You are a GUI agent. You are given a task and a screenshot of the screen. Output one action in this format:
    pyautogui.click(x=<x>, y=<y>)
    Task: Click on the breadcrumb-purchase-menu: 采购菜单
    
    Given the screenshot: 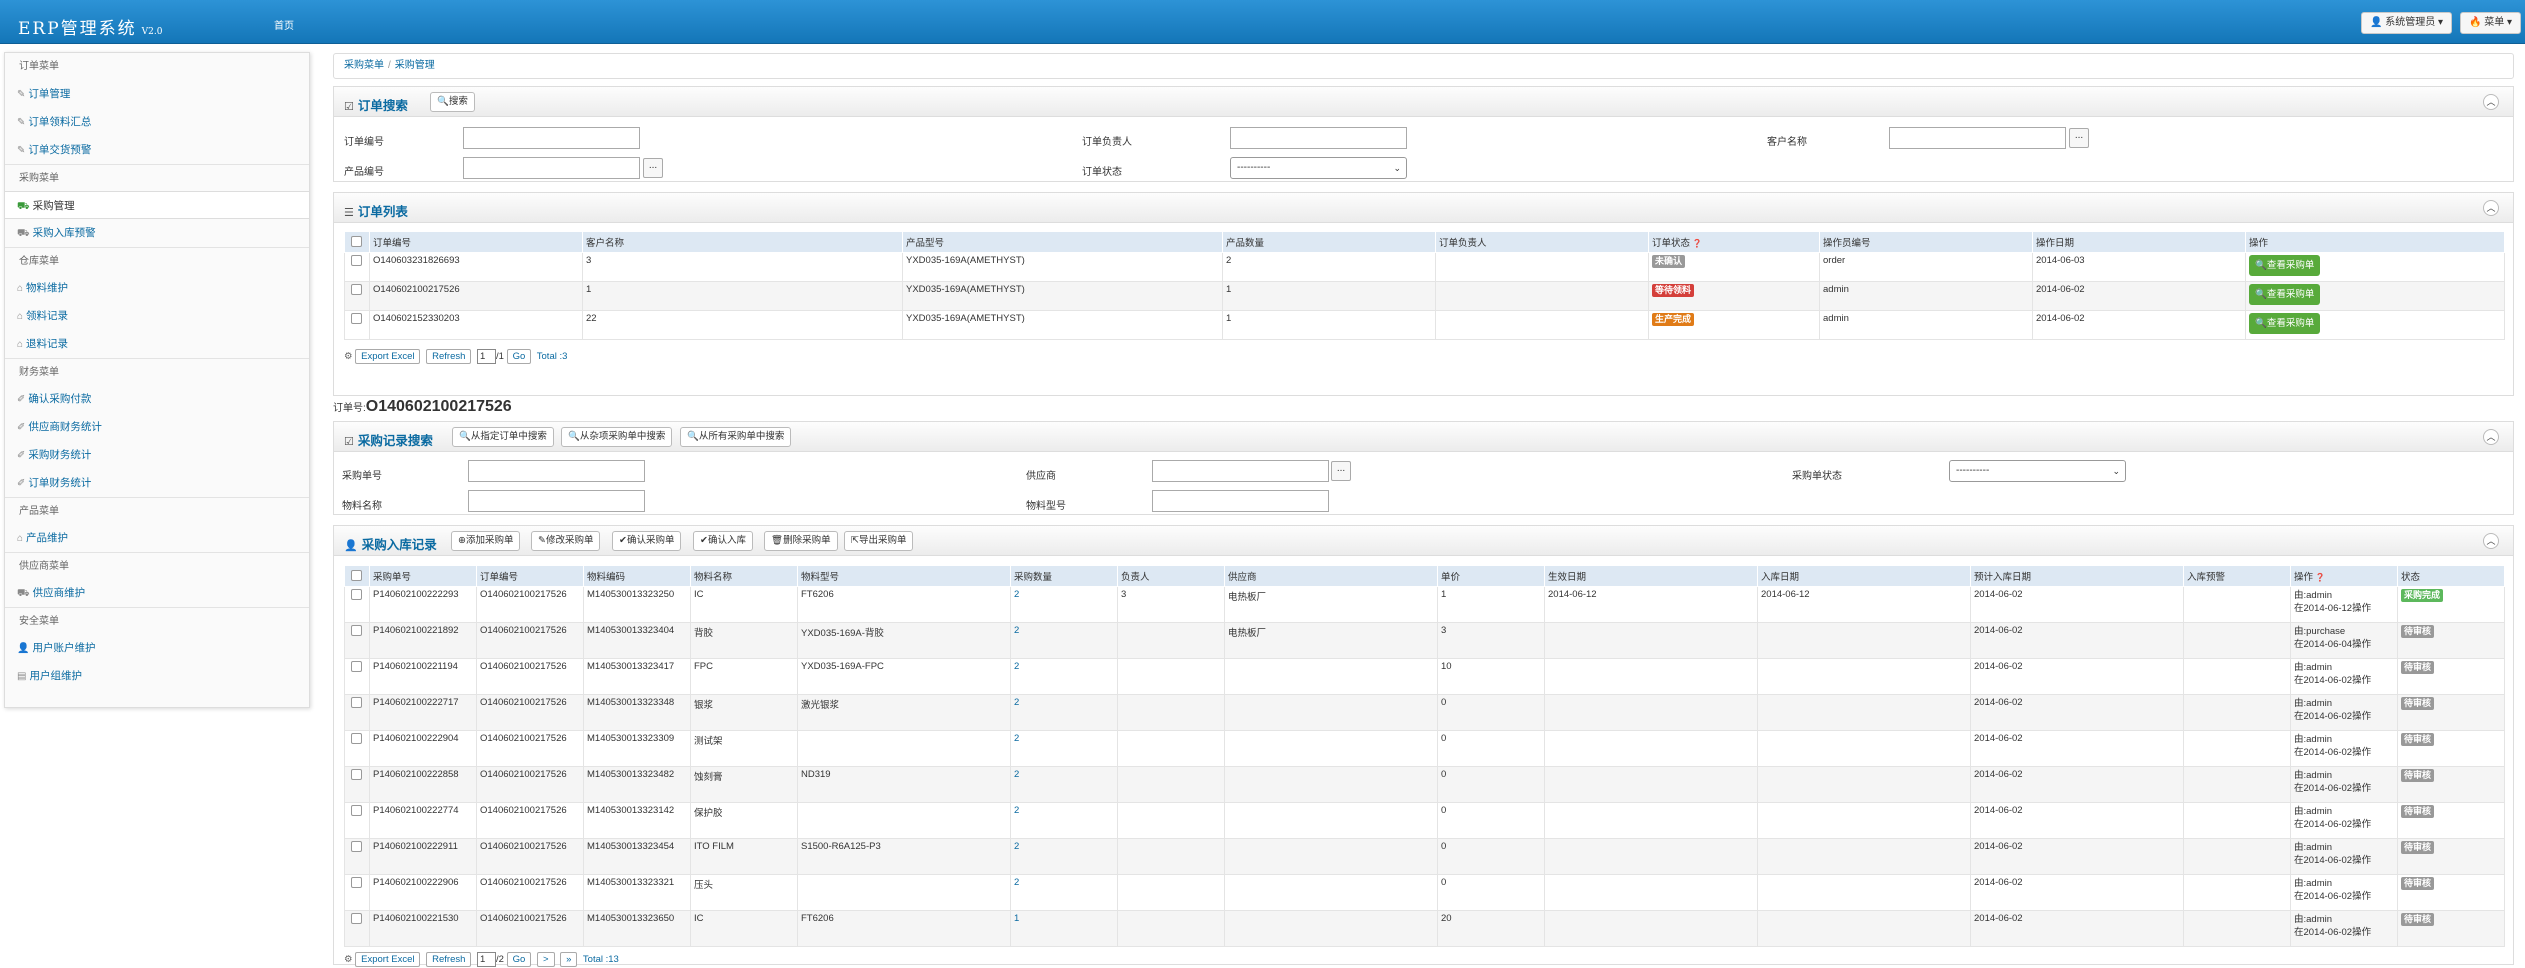 What is the action you would take?
    pyautogui.click(x=364, y=65)
    